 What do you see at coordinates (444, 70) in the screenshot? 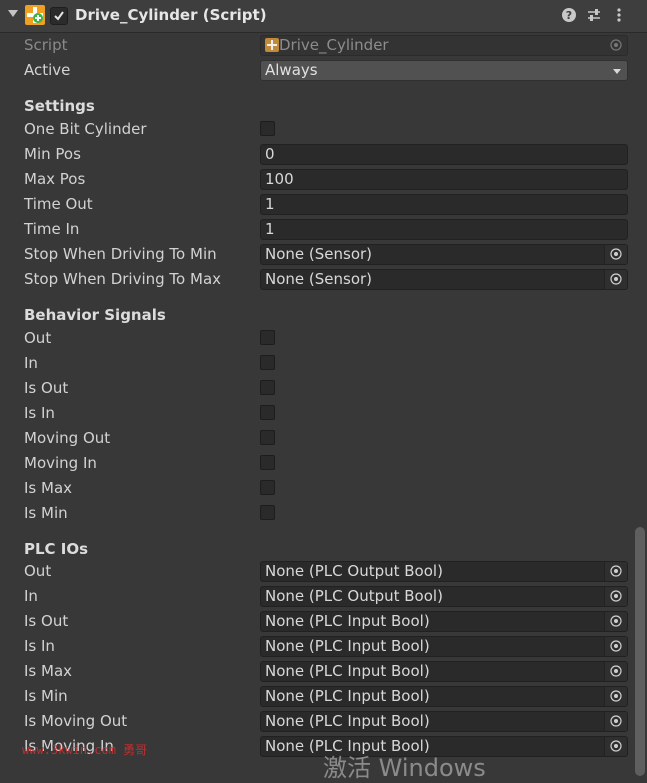
I see `active-dropdown: Always` at bounding box center [444, 70].